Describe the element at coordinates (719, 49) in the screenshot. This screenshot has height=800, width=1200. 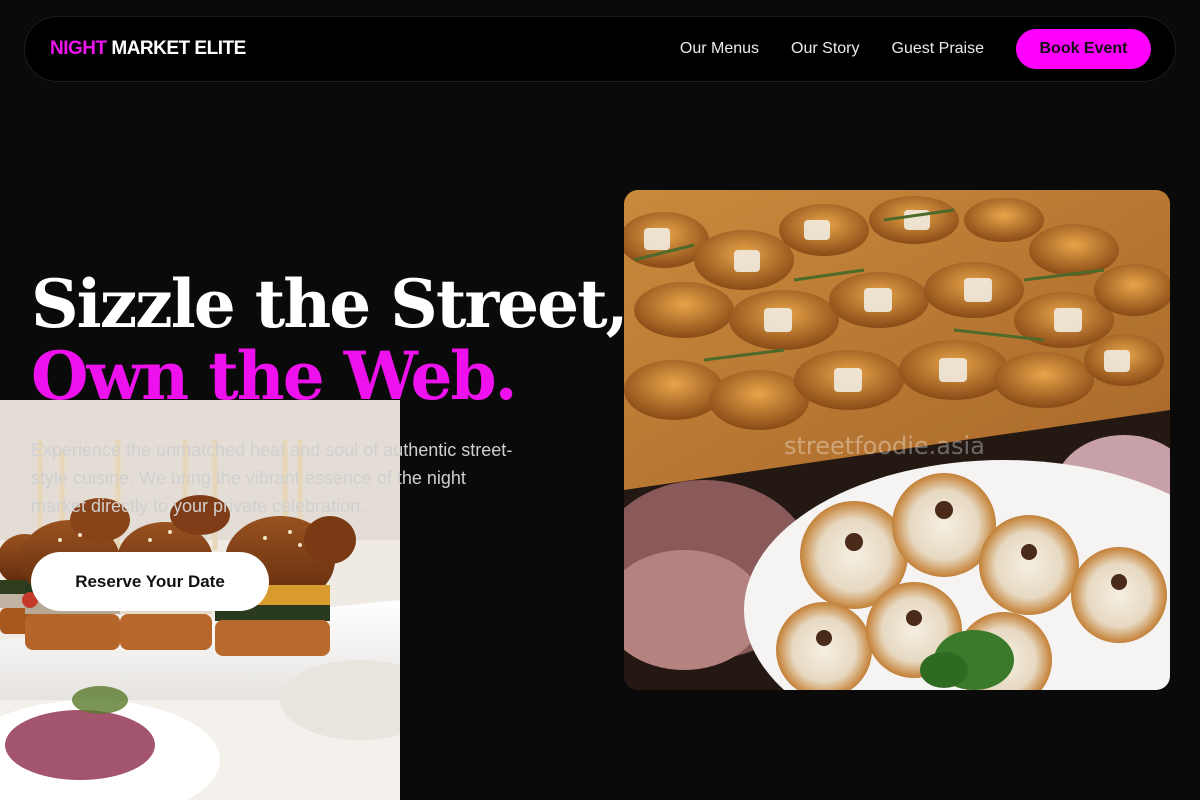
I see `nav-link-menus: Our Menus` at that location.